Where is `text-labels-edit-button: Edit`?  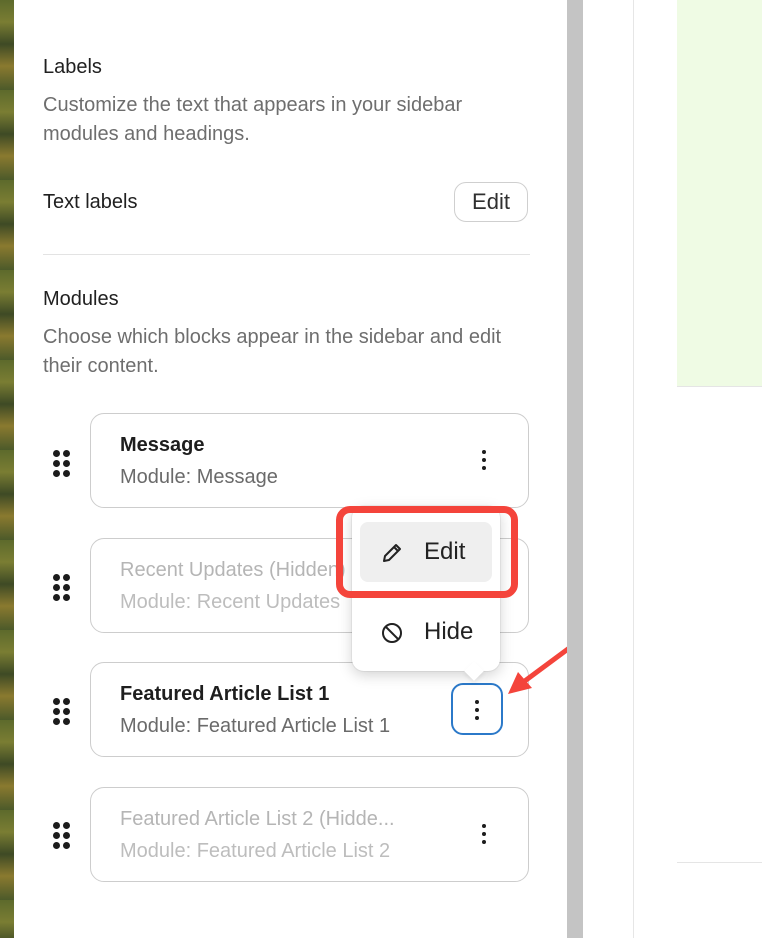 text-labels-edit-button: Edit is located at coordinates (491, 202).